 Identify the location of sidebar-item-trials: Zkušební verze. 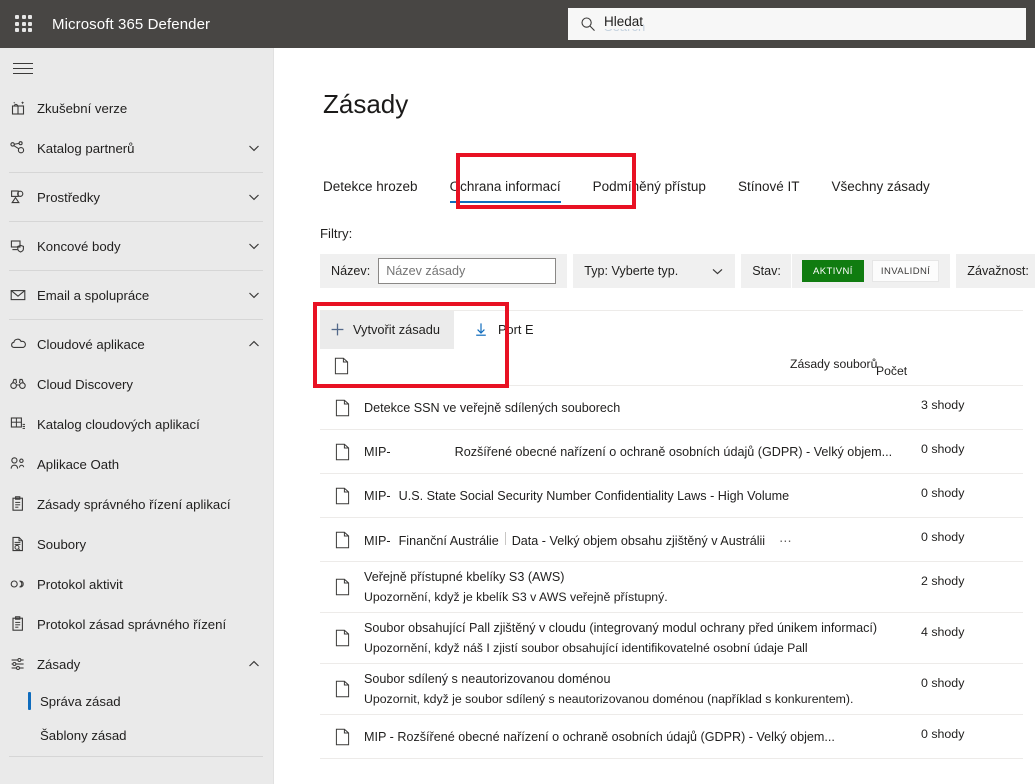
(136, 108).